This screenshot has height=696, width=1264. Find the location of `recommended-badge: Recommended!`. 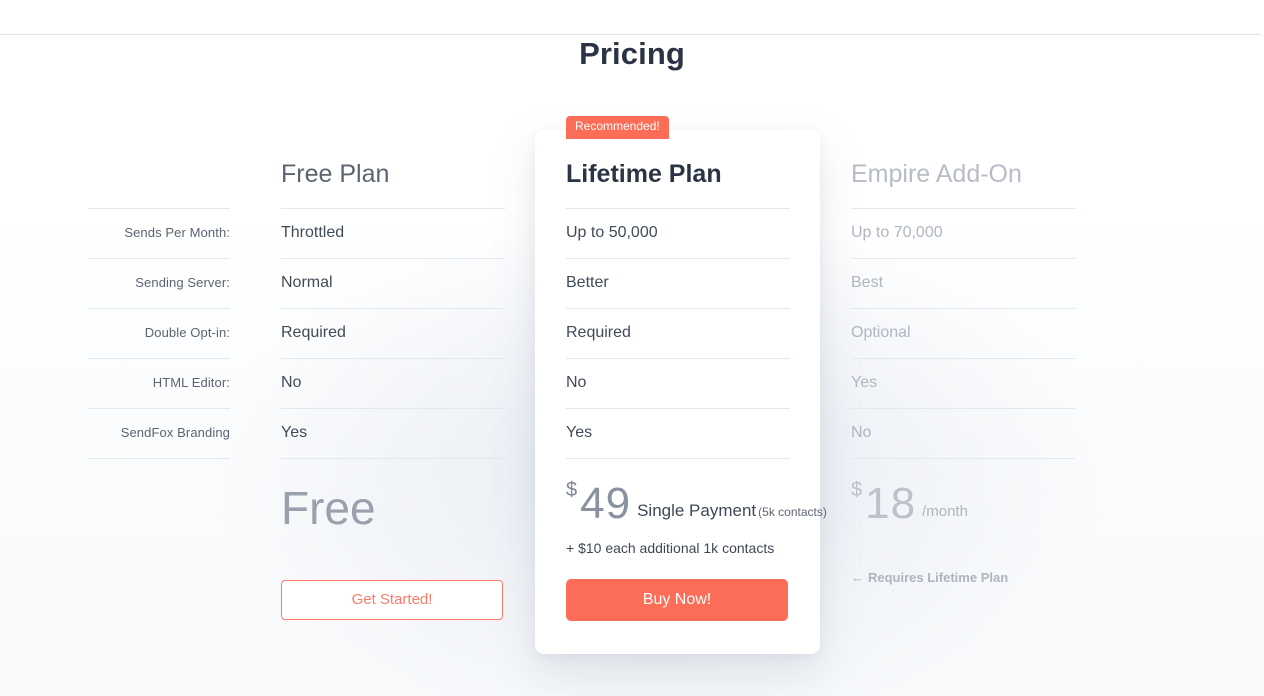

recommended-badge: Recommended! is located at coordinates (617, 127).